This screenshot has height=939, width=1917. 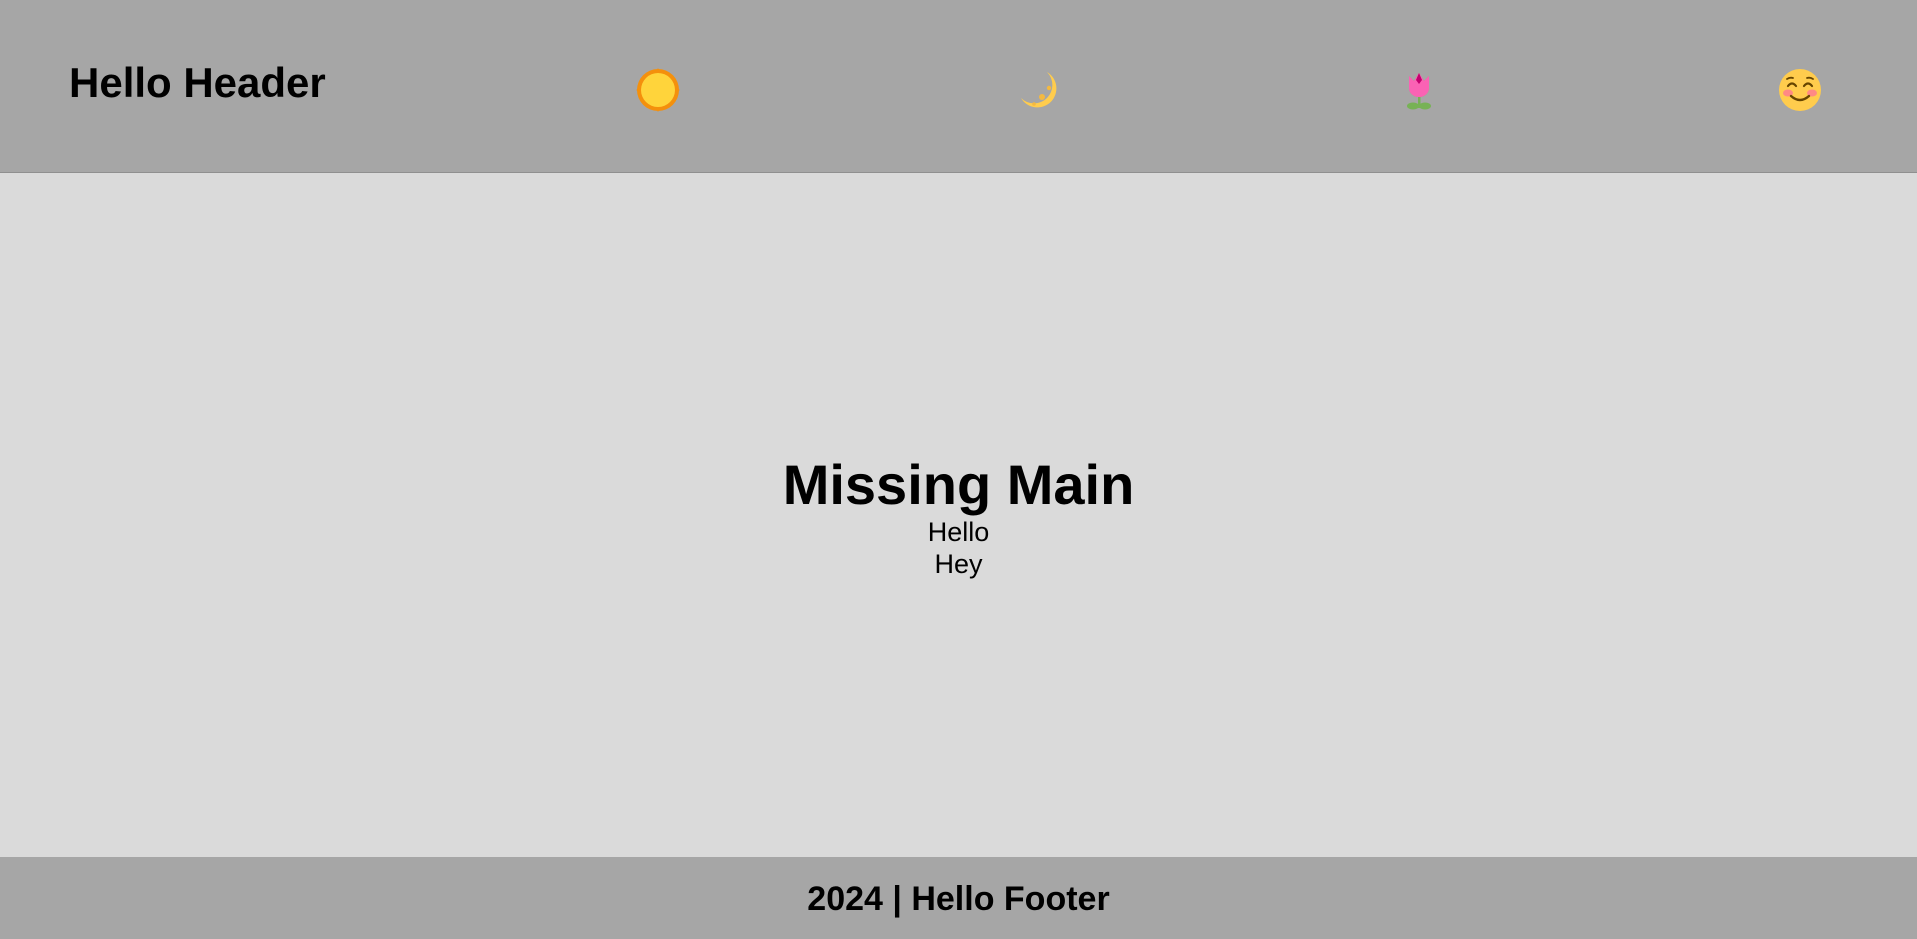 I want to click on smiling-face-icon, so click(x=1800, y=90).